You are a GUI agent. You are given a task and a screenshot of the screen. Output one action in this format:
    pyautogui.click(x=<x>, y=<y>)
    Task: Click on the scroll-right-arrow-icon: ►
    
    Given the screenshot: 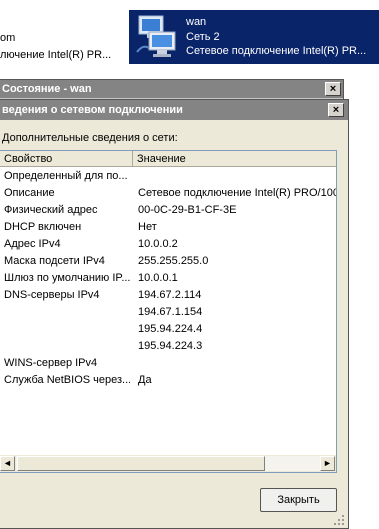 What is the action you would take?
    pyautogui.click(x=327, y=463)
    